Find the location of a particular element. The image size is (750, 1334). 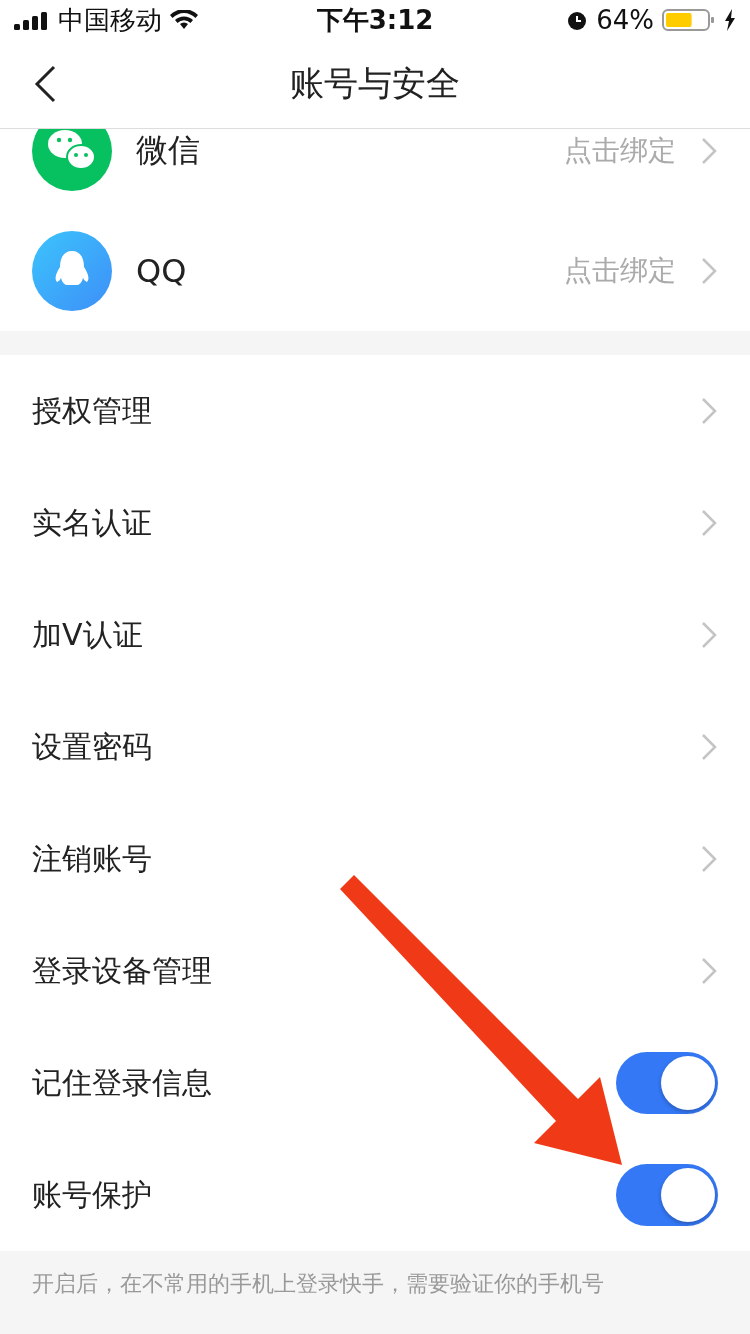

settings-item: 授权管理 is located at coordinates (375, 411).